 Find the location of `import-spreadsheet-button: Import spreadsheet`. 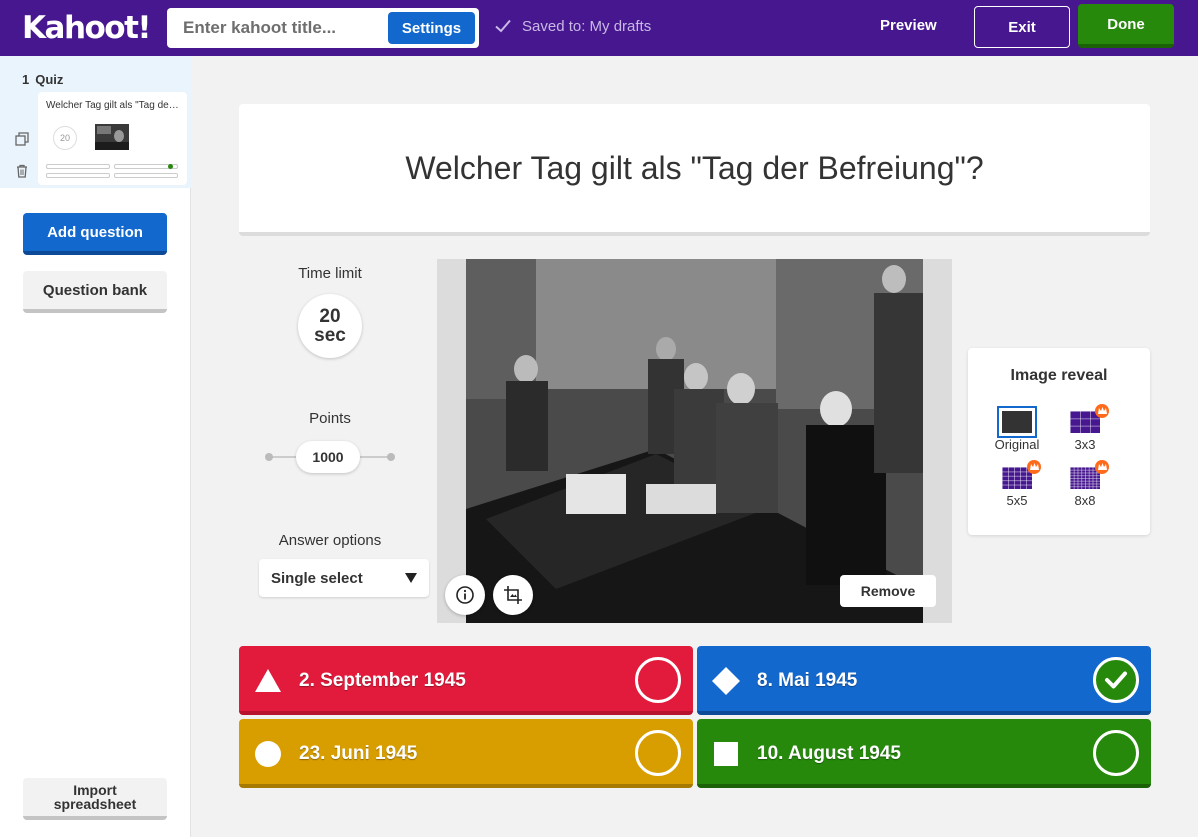

import-spreadsheet-button: Import spreadsheet is located at coordinates (95, 799).